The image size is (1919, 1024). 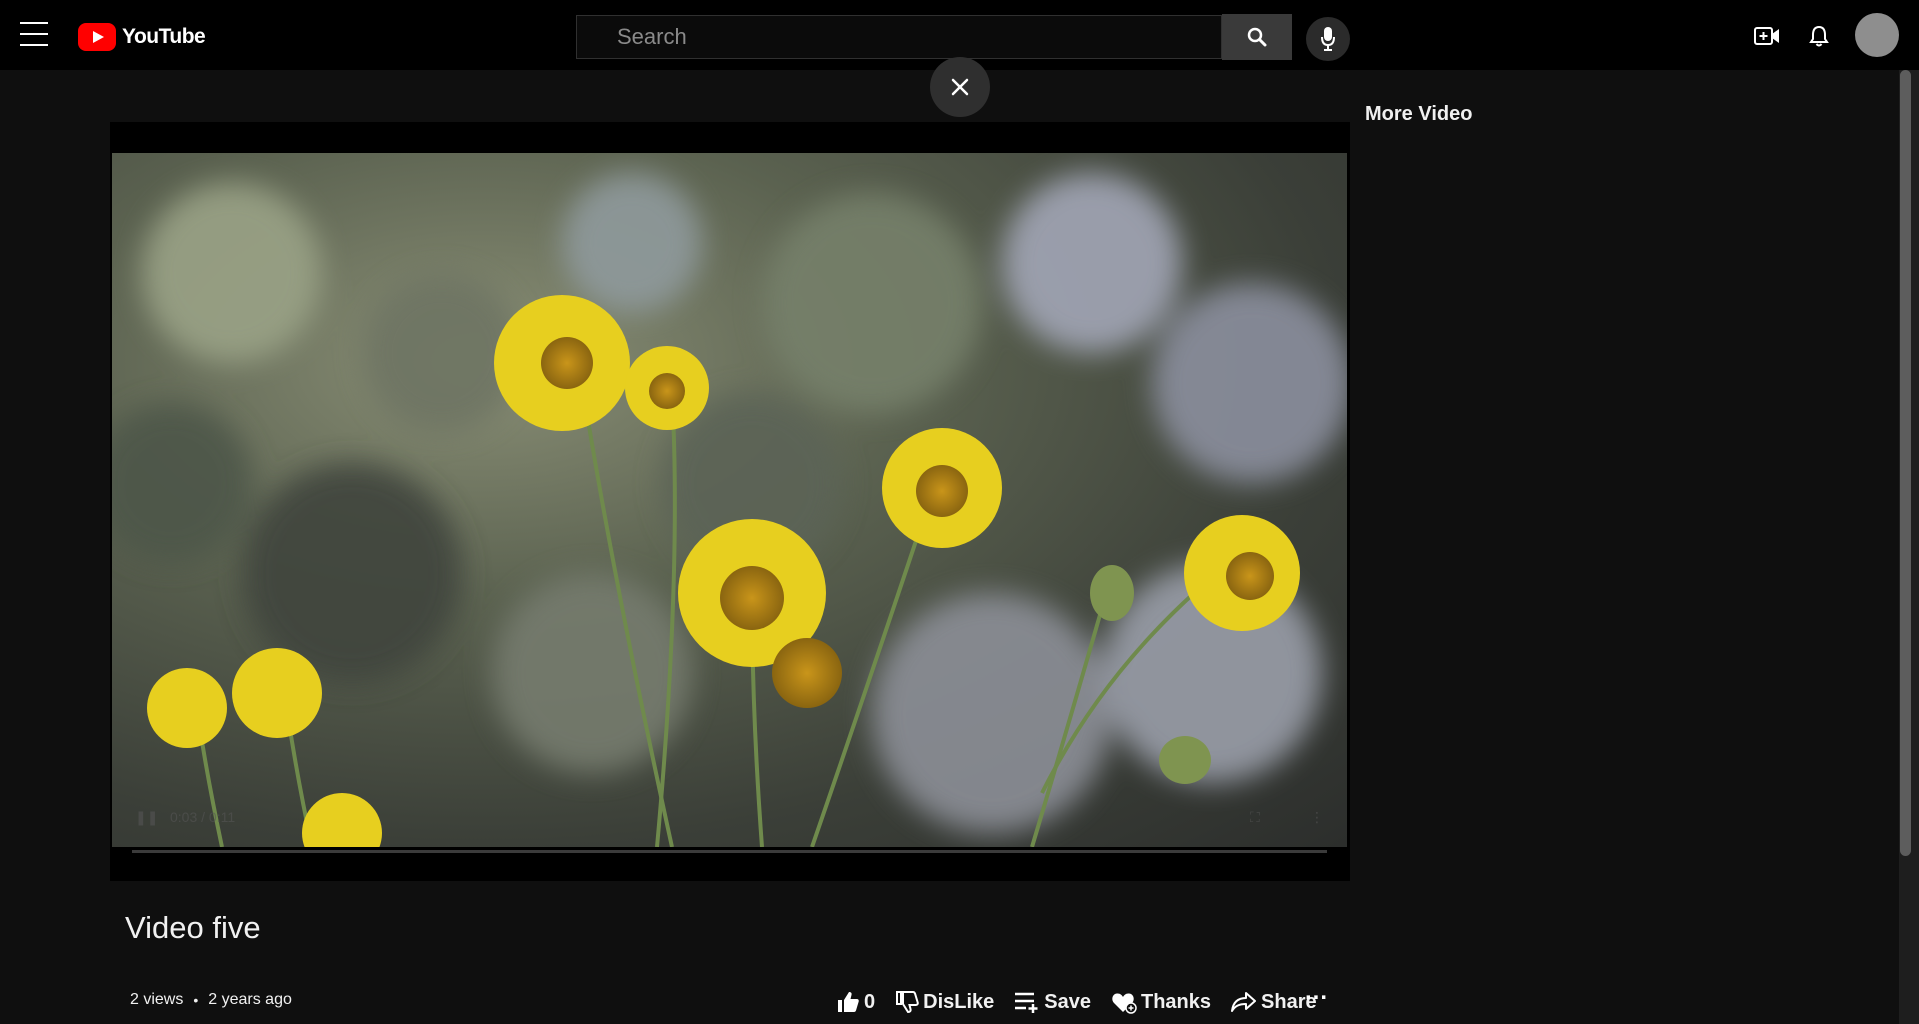 What do you see at coordinates (146, 817) in the screenshot?
I see `pause-icon: ❚❚` at bounding box center [146, 817].